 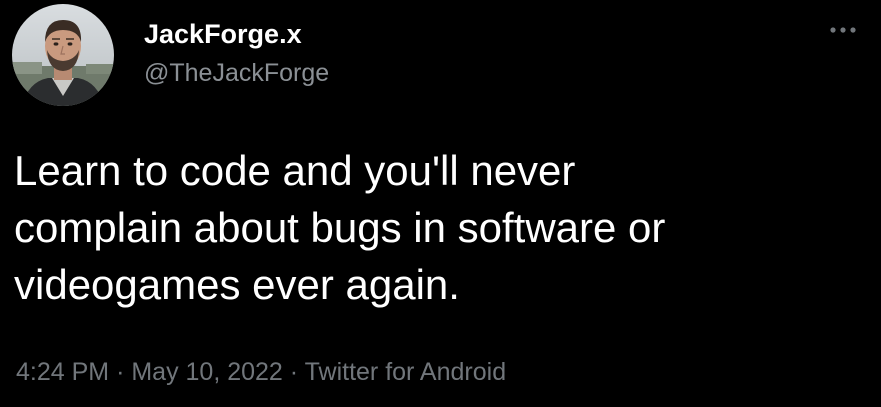 What do you see at coordinates (236, 34) in the screenshot?
I see `display-name: JackForge.x` at bounding box center [236, 34].